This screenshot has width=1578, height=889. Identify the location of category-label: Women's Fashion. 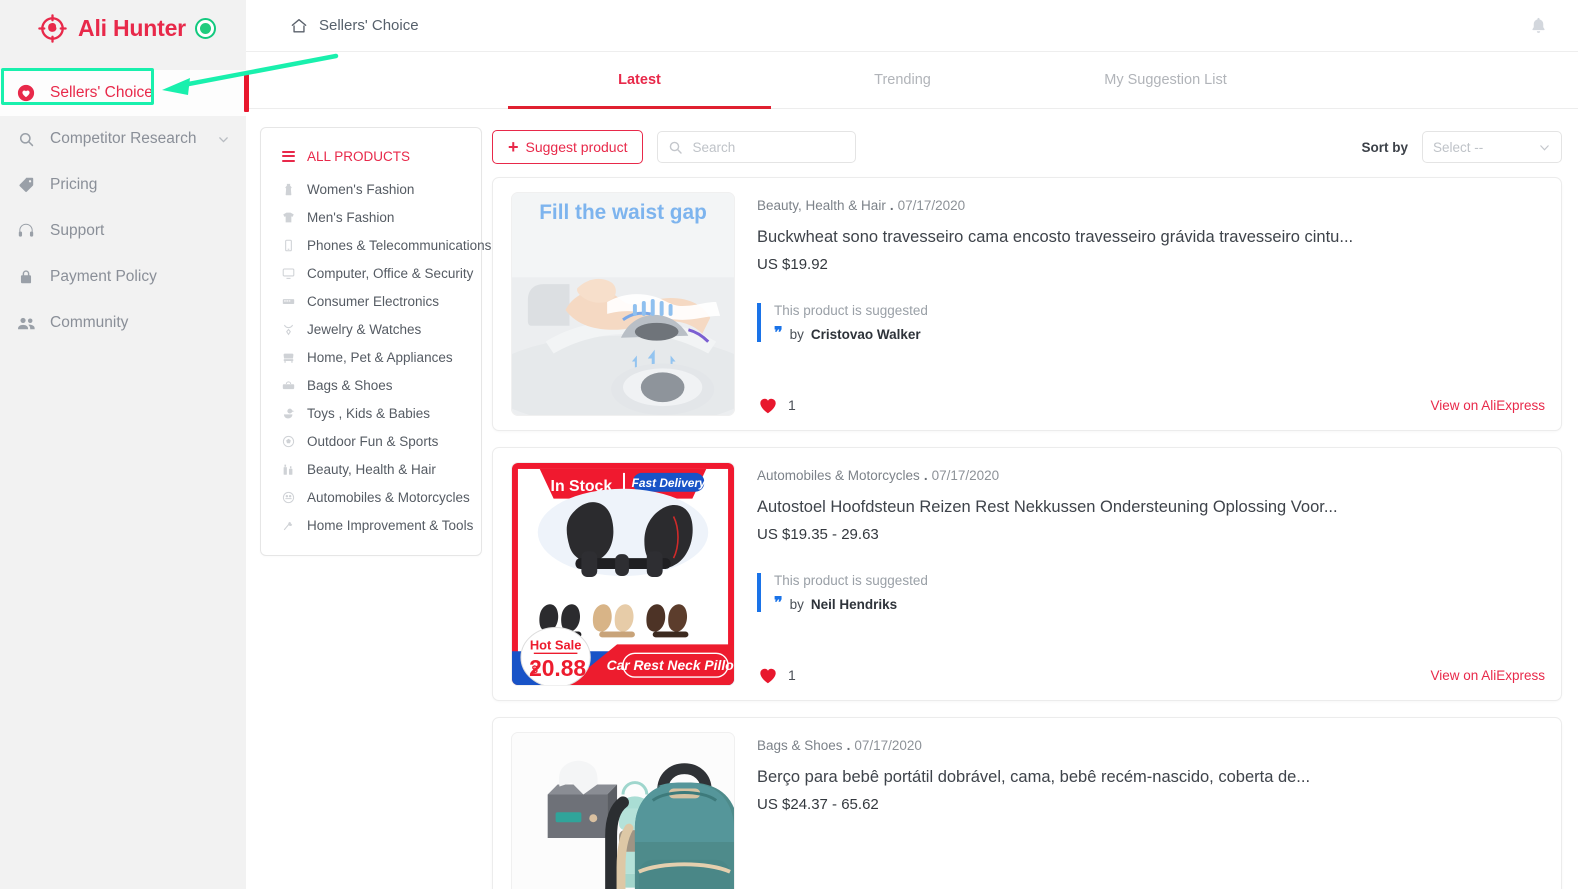
(361, 189).